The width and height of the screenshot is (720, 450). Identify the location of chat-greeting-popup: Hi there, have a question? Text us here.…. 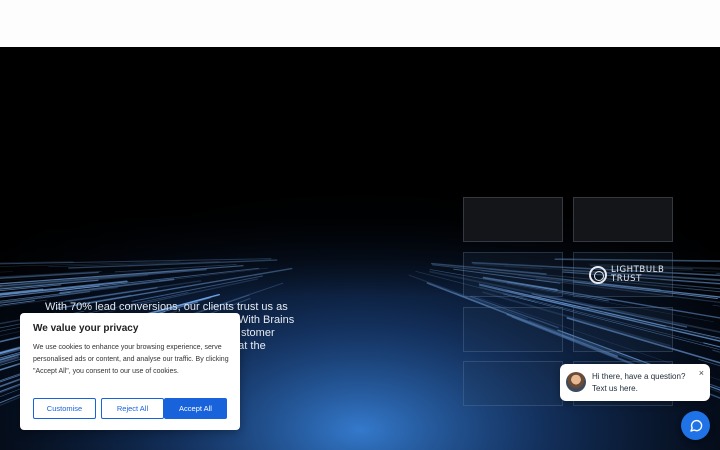
(635, 382).